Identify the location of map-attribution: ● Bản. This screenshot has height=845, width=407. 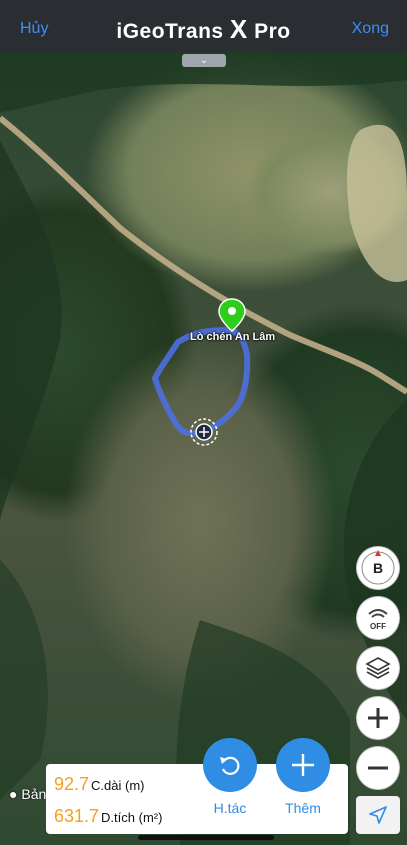
(27, 794).